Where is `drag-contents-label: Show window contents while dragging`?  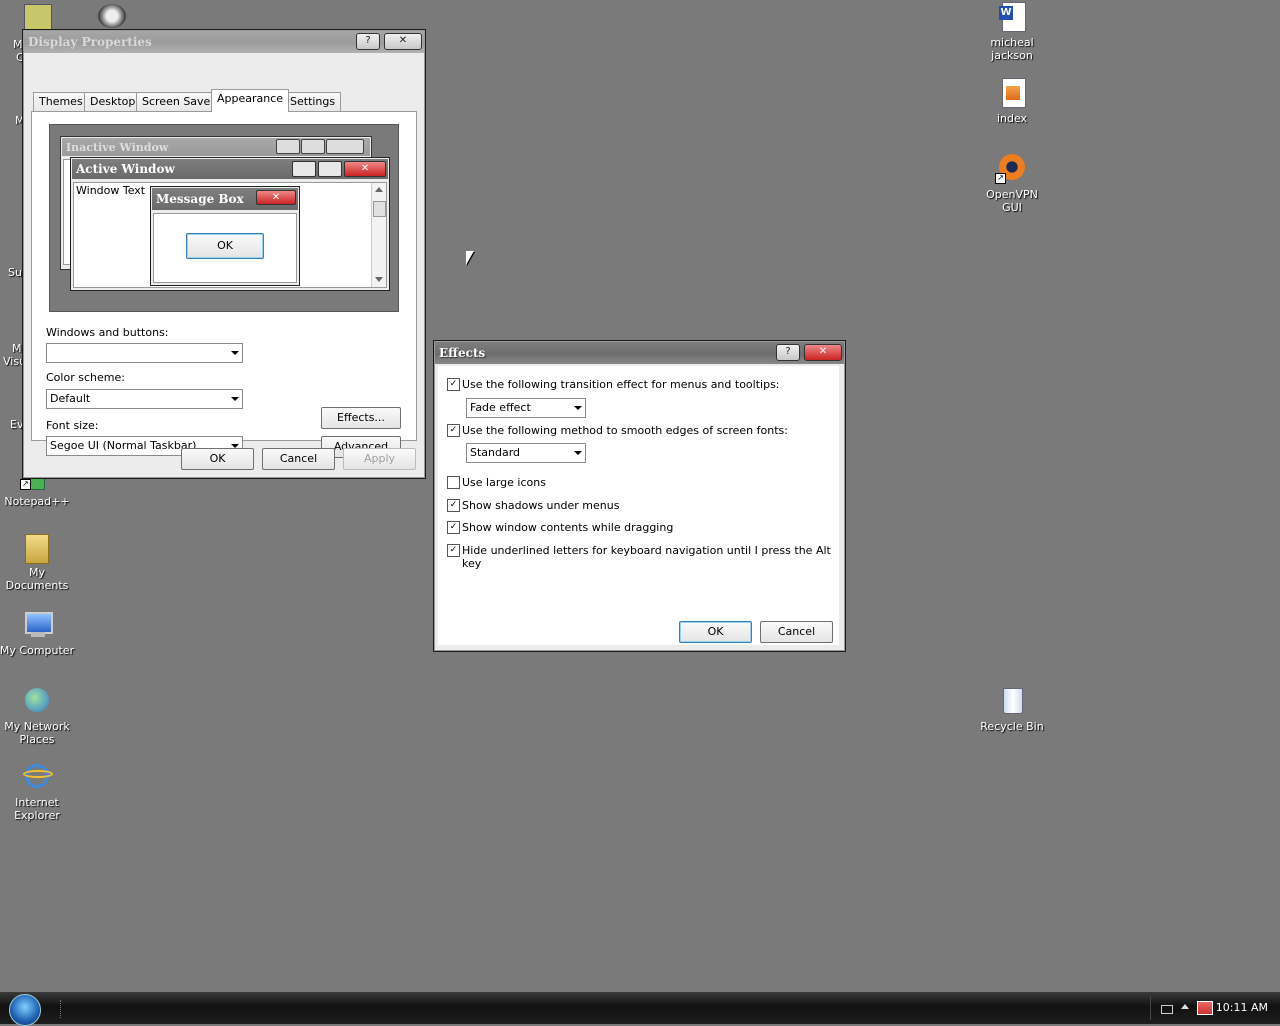
drag-contents-label: Show window contents while dragging is located at coordinates (568, 527).